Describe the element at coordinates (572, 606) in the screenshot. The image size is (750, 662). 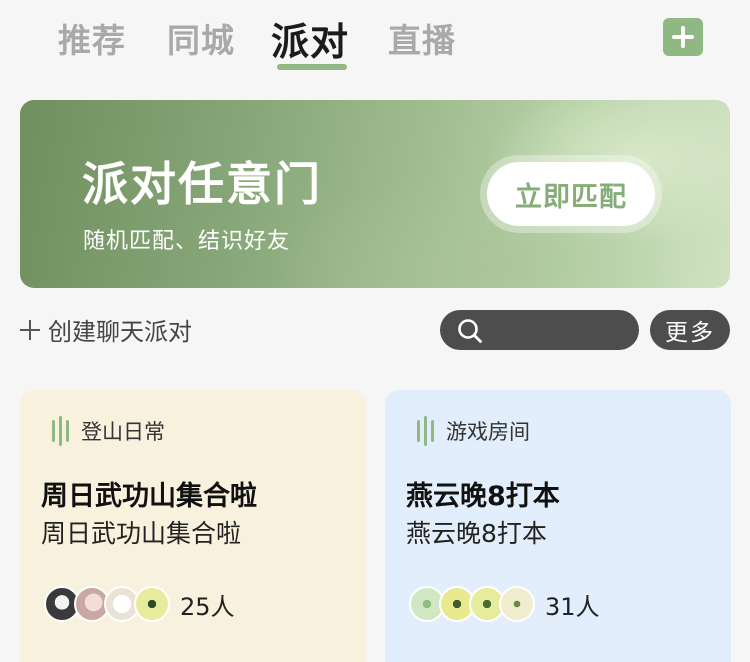
I see `member-count: 31人` at that location.